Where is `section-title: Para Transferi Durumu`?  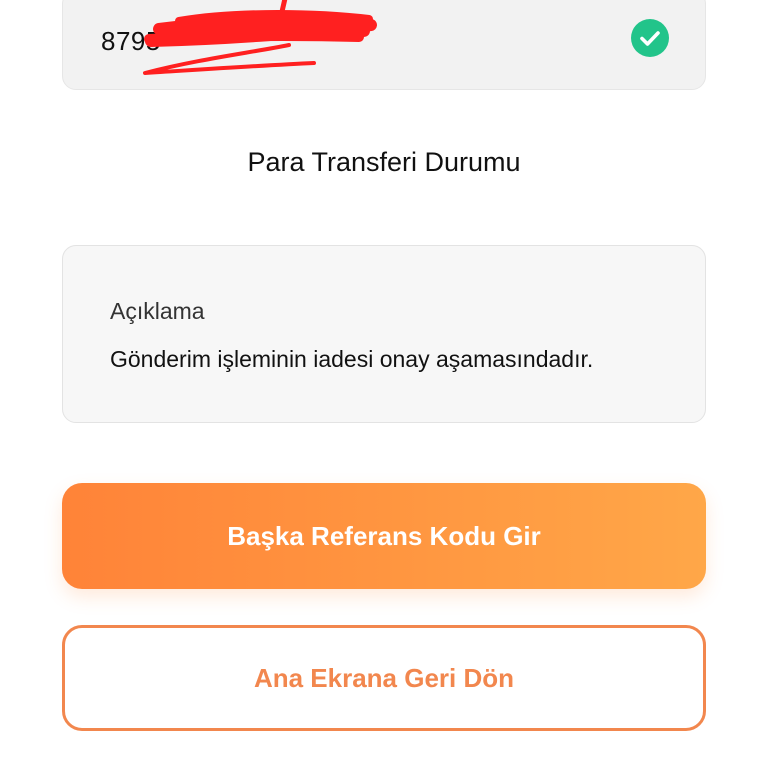 section-title: Para Transferi Durumu is located at coordinates (384, 162).